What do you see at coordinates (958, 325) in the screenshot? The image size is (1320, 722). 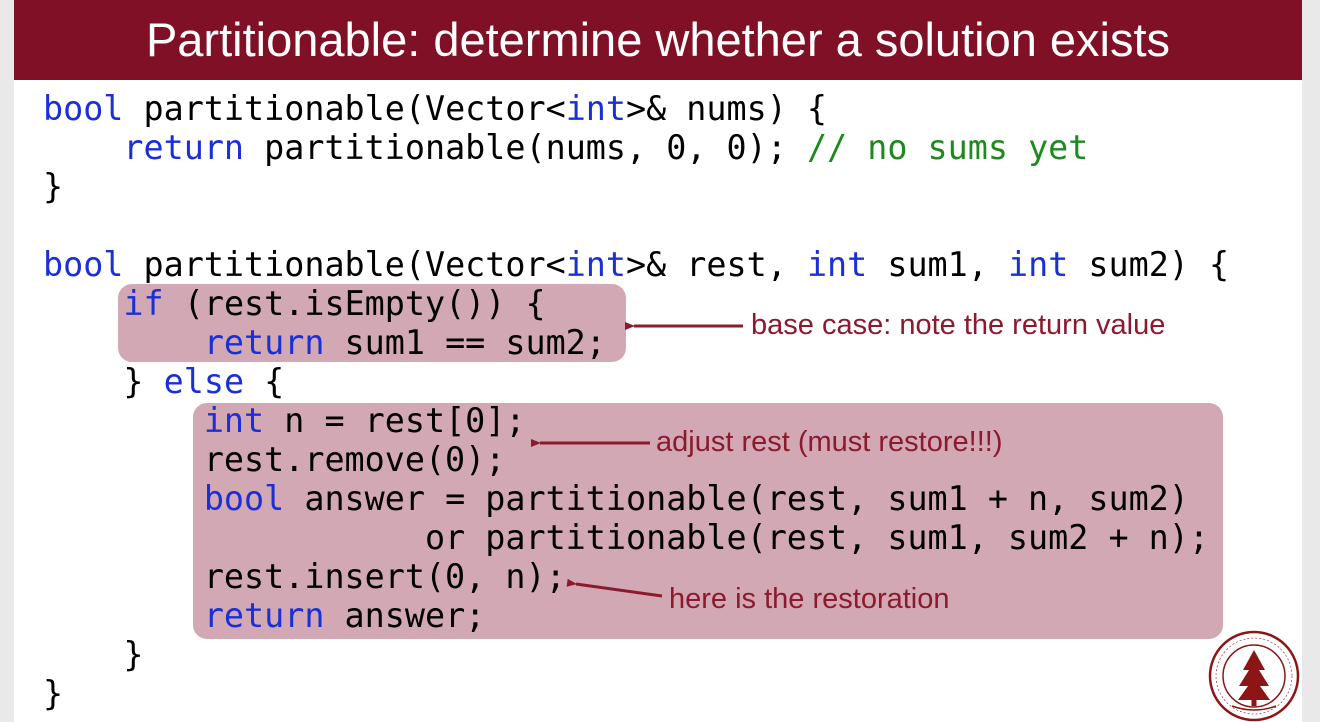 I see `base-case-annotation: base case: note the return value` at bounding box center [958, 325].